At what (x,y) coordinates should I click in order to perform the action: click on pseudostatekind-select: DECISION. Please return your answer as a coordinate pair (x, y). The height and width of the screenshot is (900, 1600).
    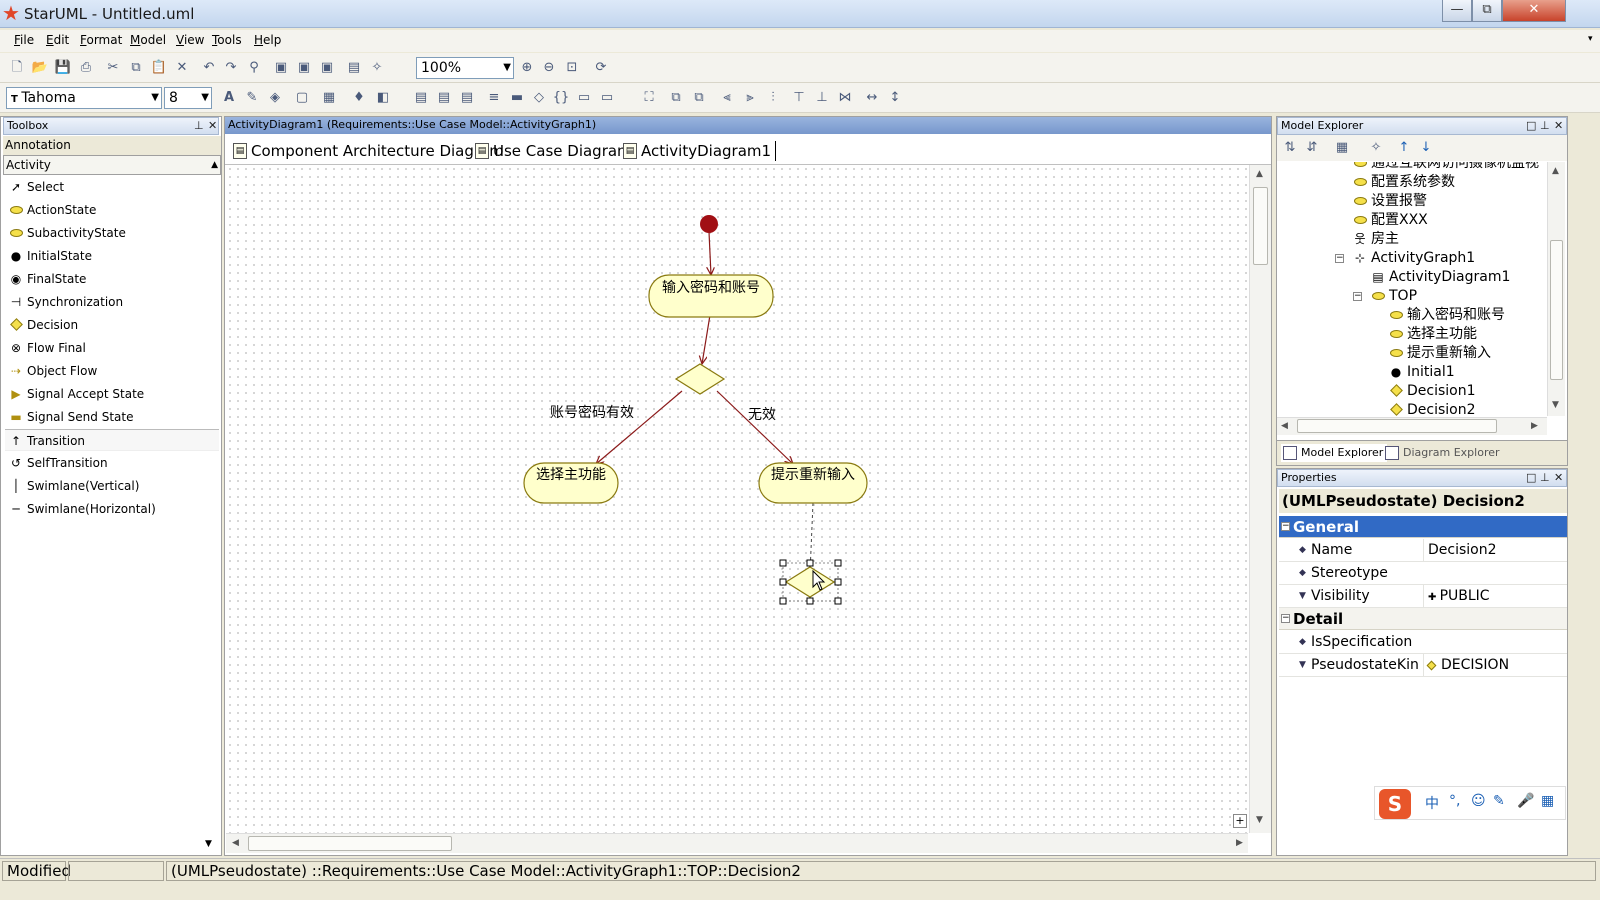
    Looking at the image, I should click on (1494, 665).